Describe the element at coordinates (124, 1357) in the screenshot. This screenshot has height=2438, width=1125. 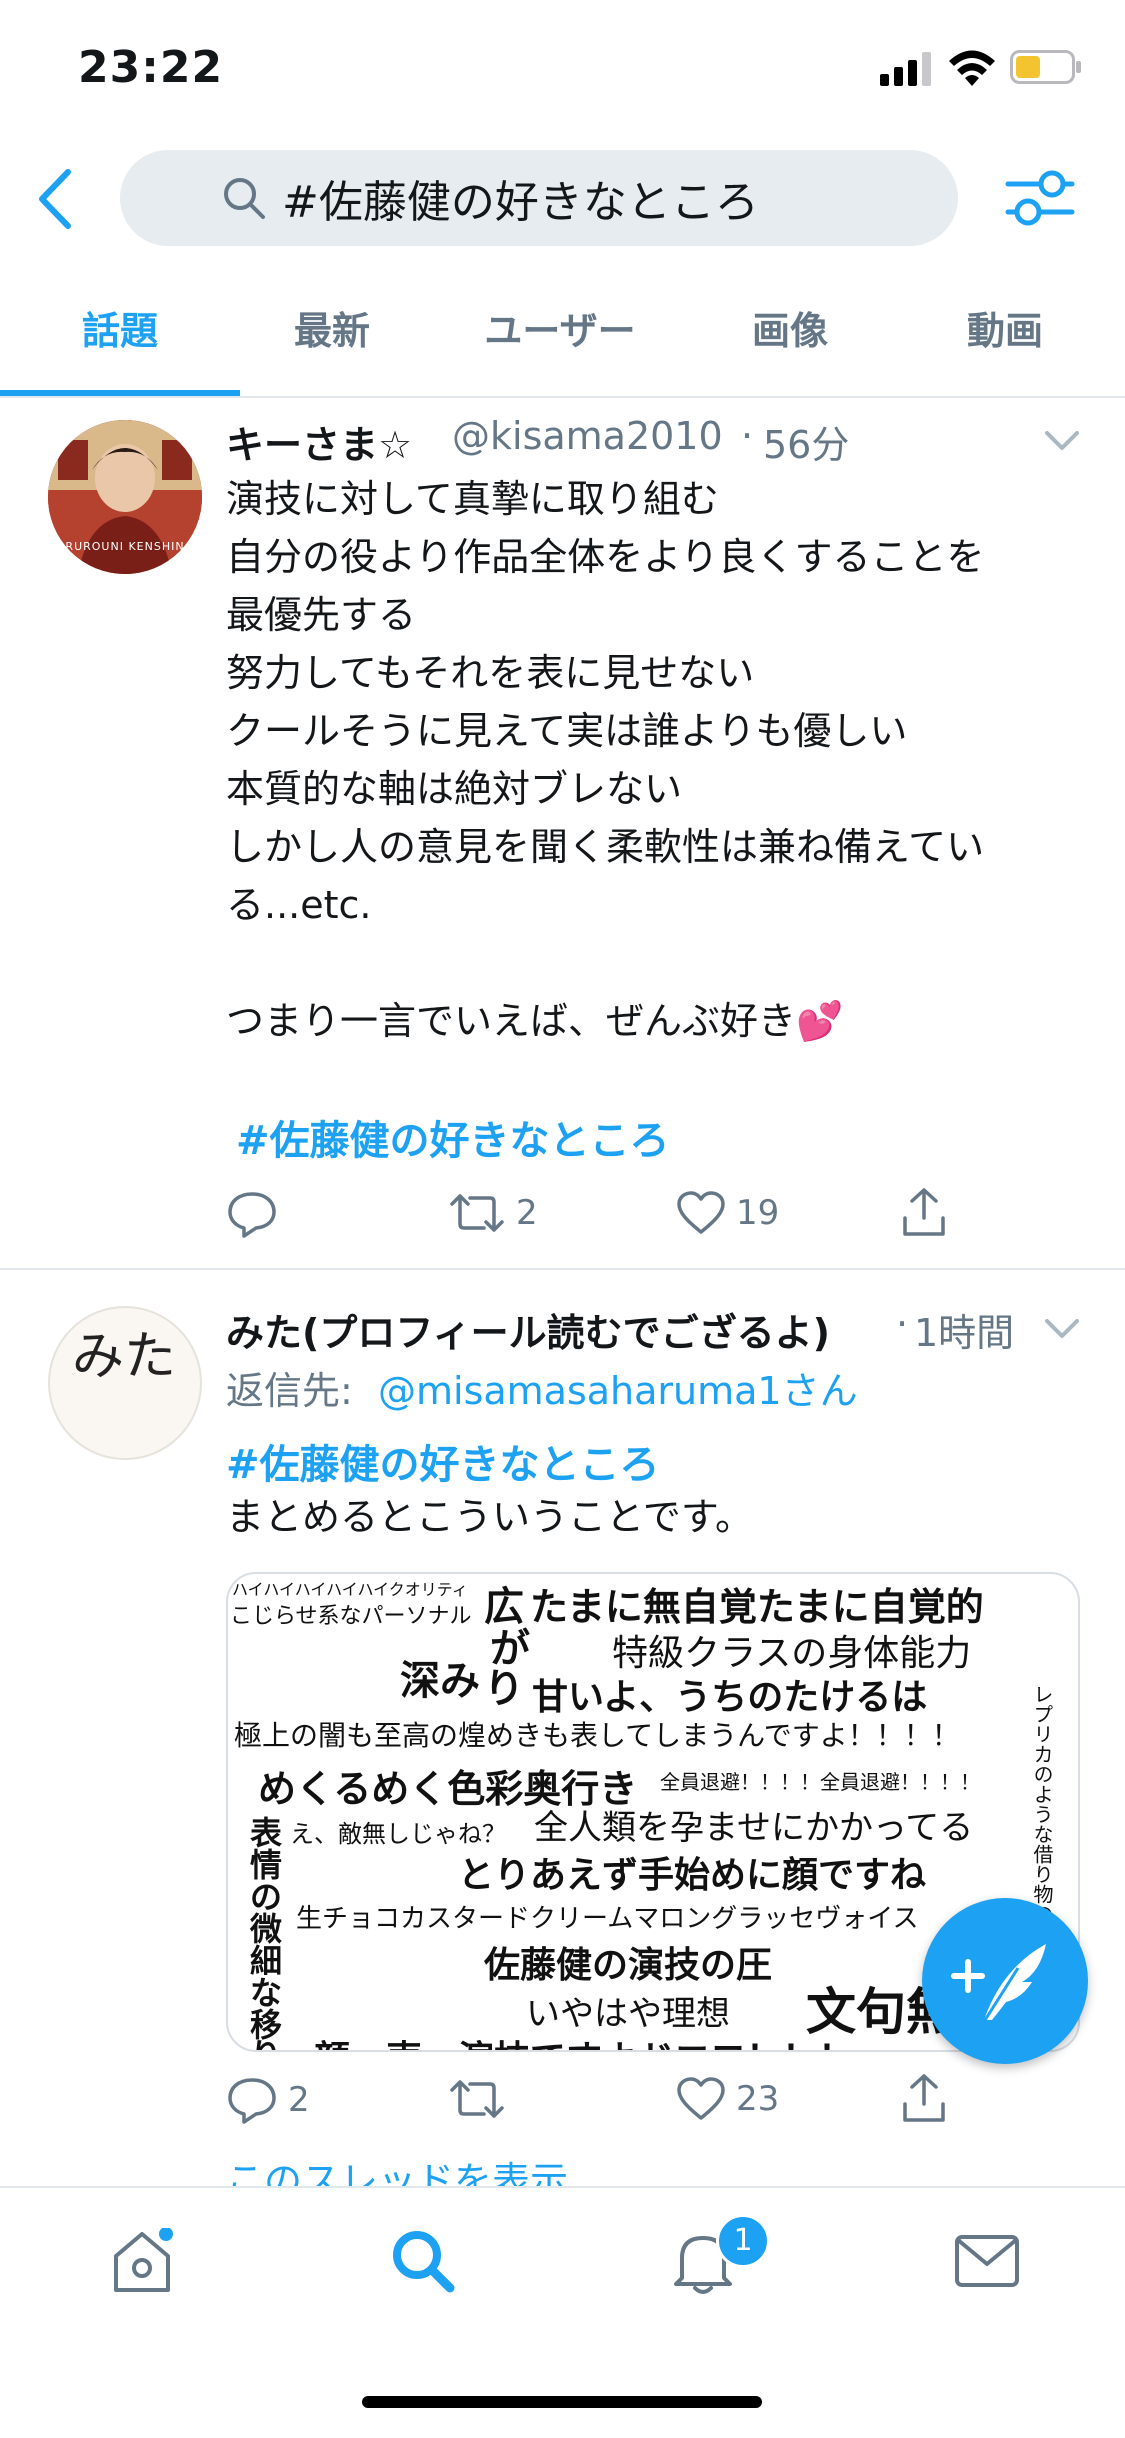
I see `avatar-text: みた` at that location.